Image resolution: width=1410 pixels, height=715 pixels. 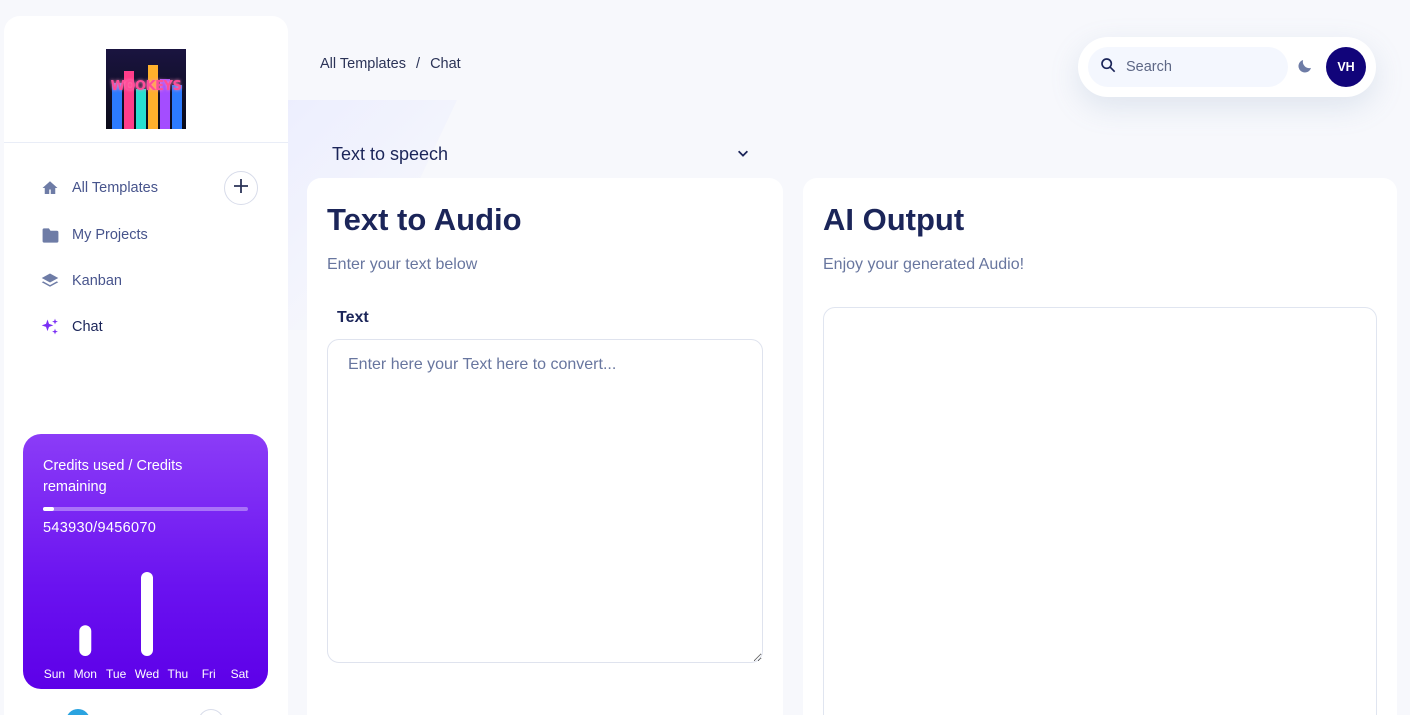 What do you see at coordinates (445, 64) in the screenshot?
I see `breadcrumb-current: Chat` at bounding box center [445, 64].